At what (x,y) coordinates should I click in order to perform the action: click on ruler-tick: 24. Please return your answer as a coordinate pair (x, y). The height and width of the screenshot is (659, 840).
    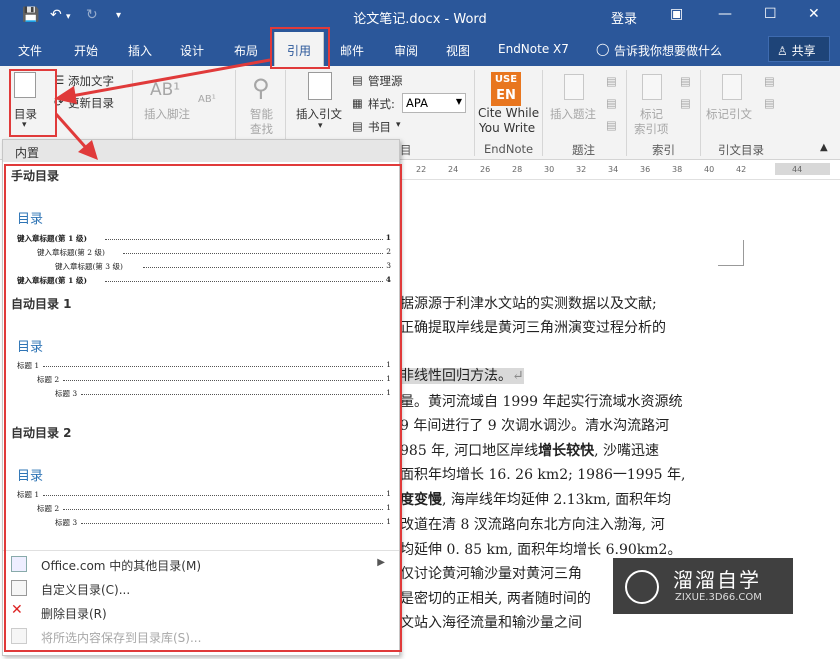
    Looking at the image, I should click on (453, 169).